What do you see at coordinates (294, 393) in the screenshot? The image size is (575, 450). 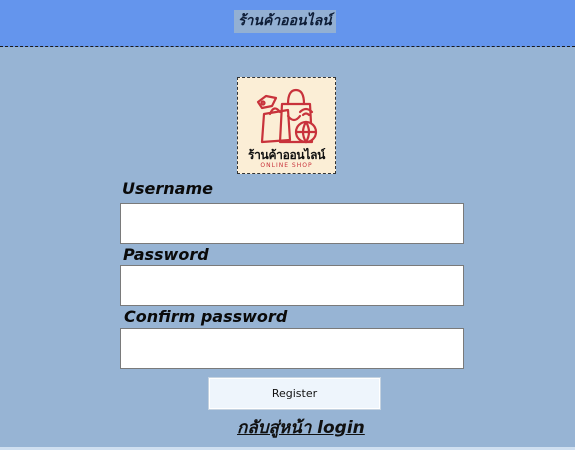 I see `register-button: Register` at bounding box center [294, 393].